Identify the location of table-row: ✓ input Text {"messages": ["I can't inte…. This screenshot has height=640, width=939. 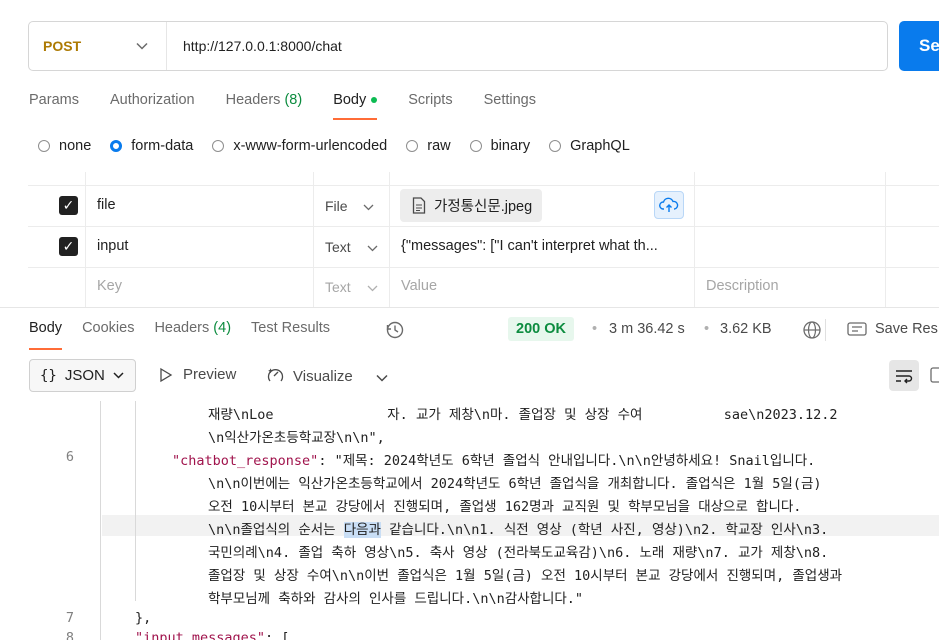
(483, 247).